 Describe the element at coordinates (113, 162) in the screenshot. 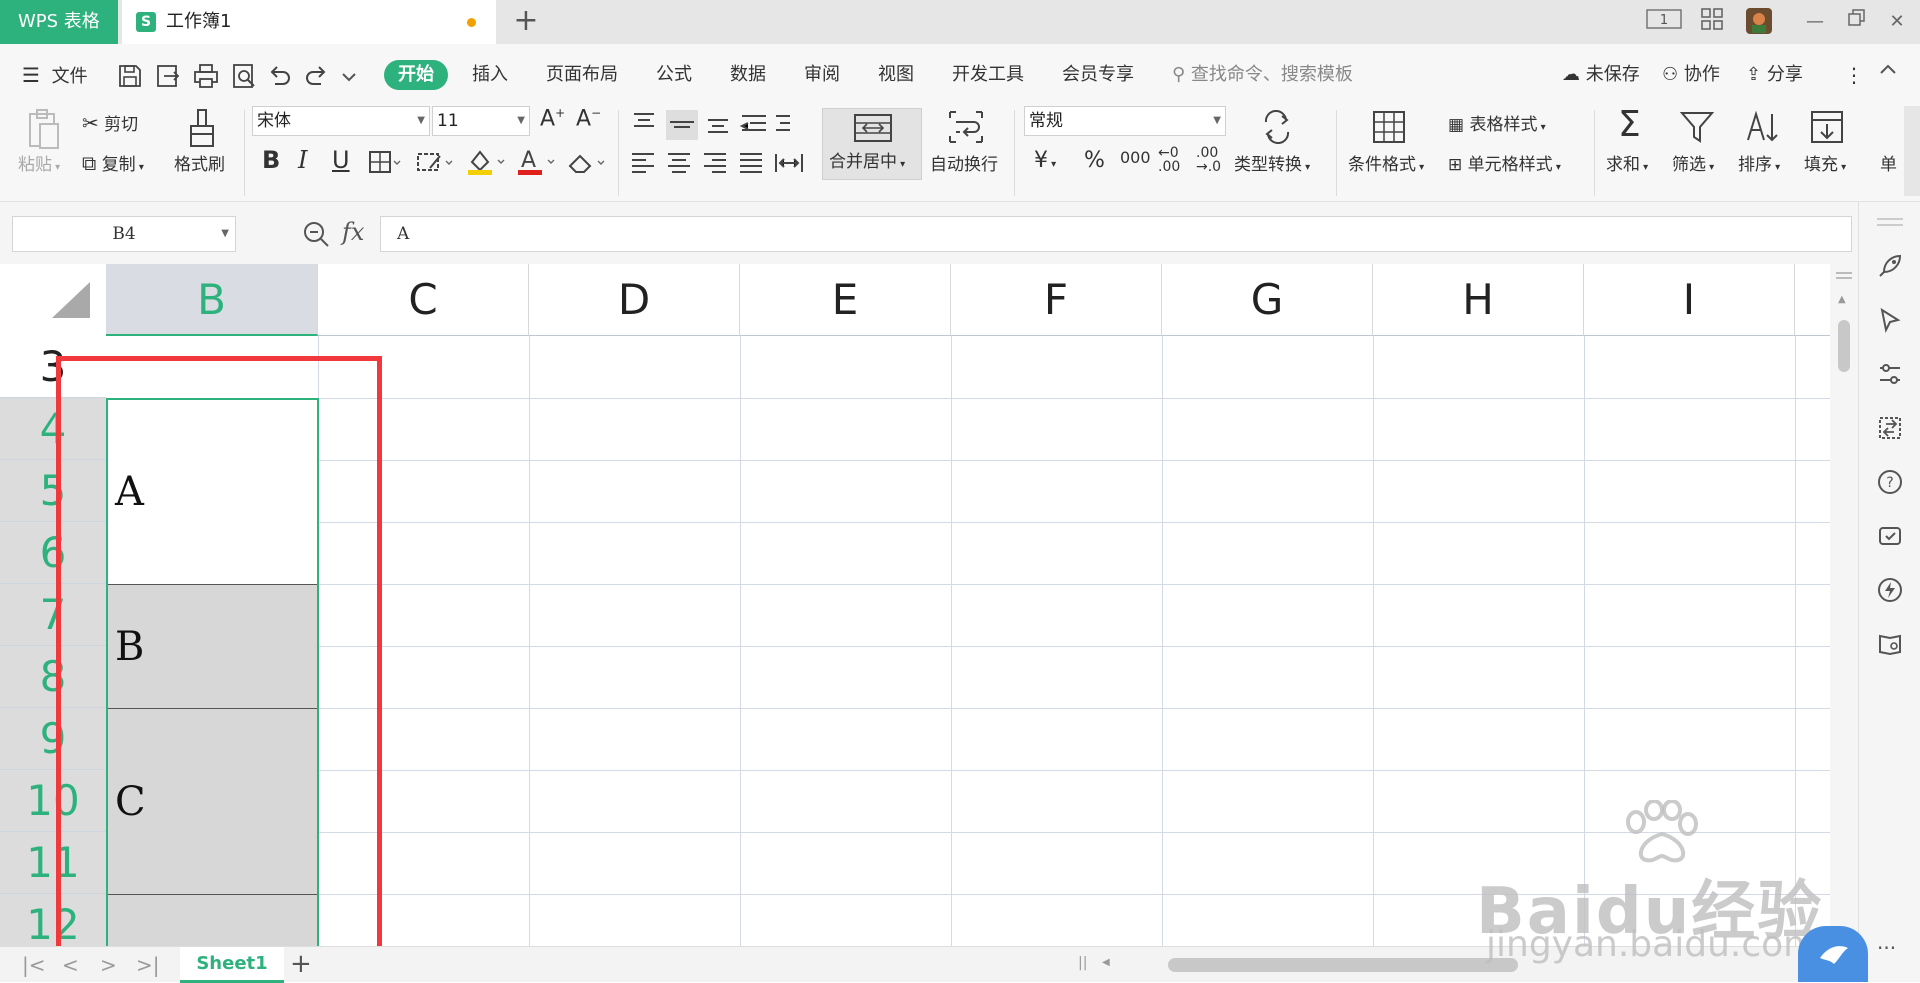

I see `copy-button: ⧉ 复制 ▾` at that location.